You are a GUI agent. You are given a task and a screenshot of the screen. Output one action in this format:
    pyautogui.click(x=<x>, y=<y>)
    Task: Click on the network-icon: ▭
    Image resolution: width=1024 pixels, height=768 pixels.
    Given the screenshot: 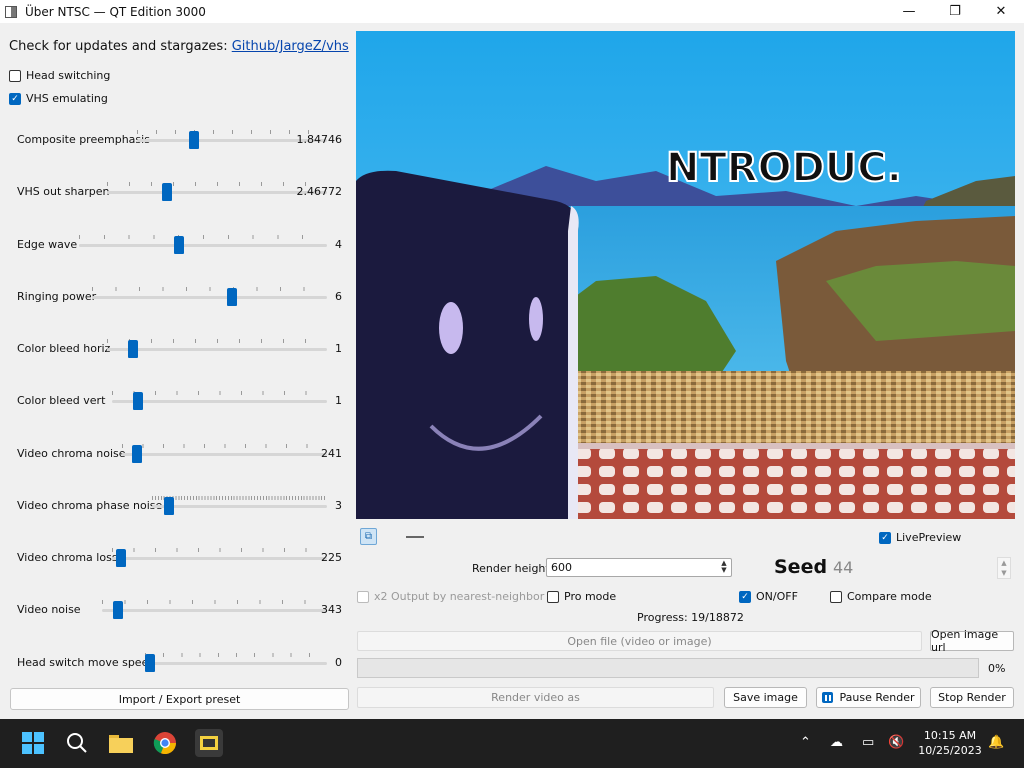 What is the action you would take?
    pyautogui.click(x=868, y=742)
    